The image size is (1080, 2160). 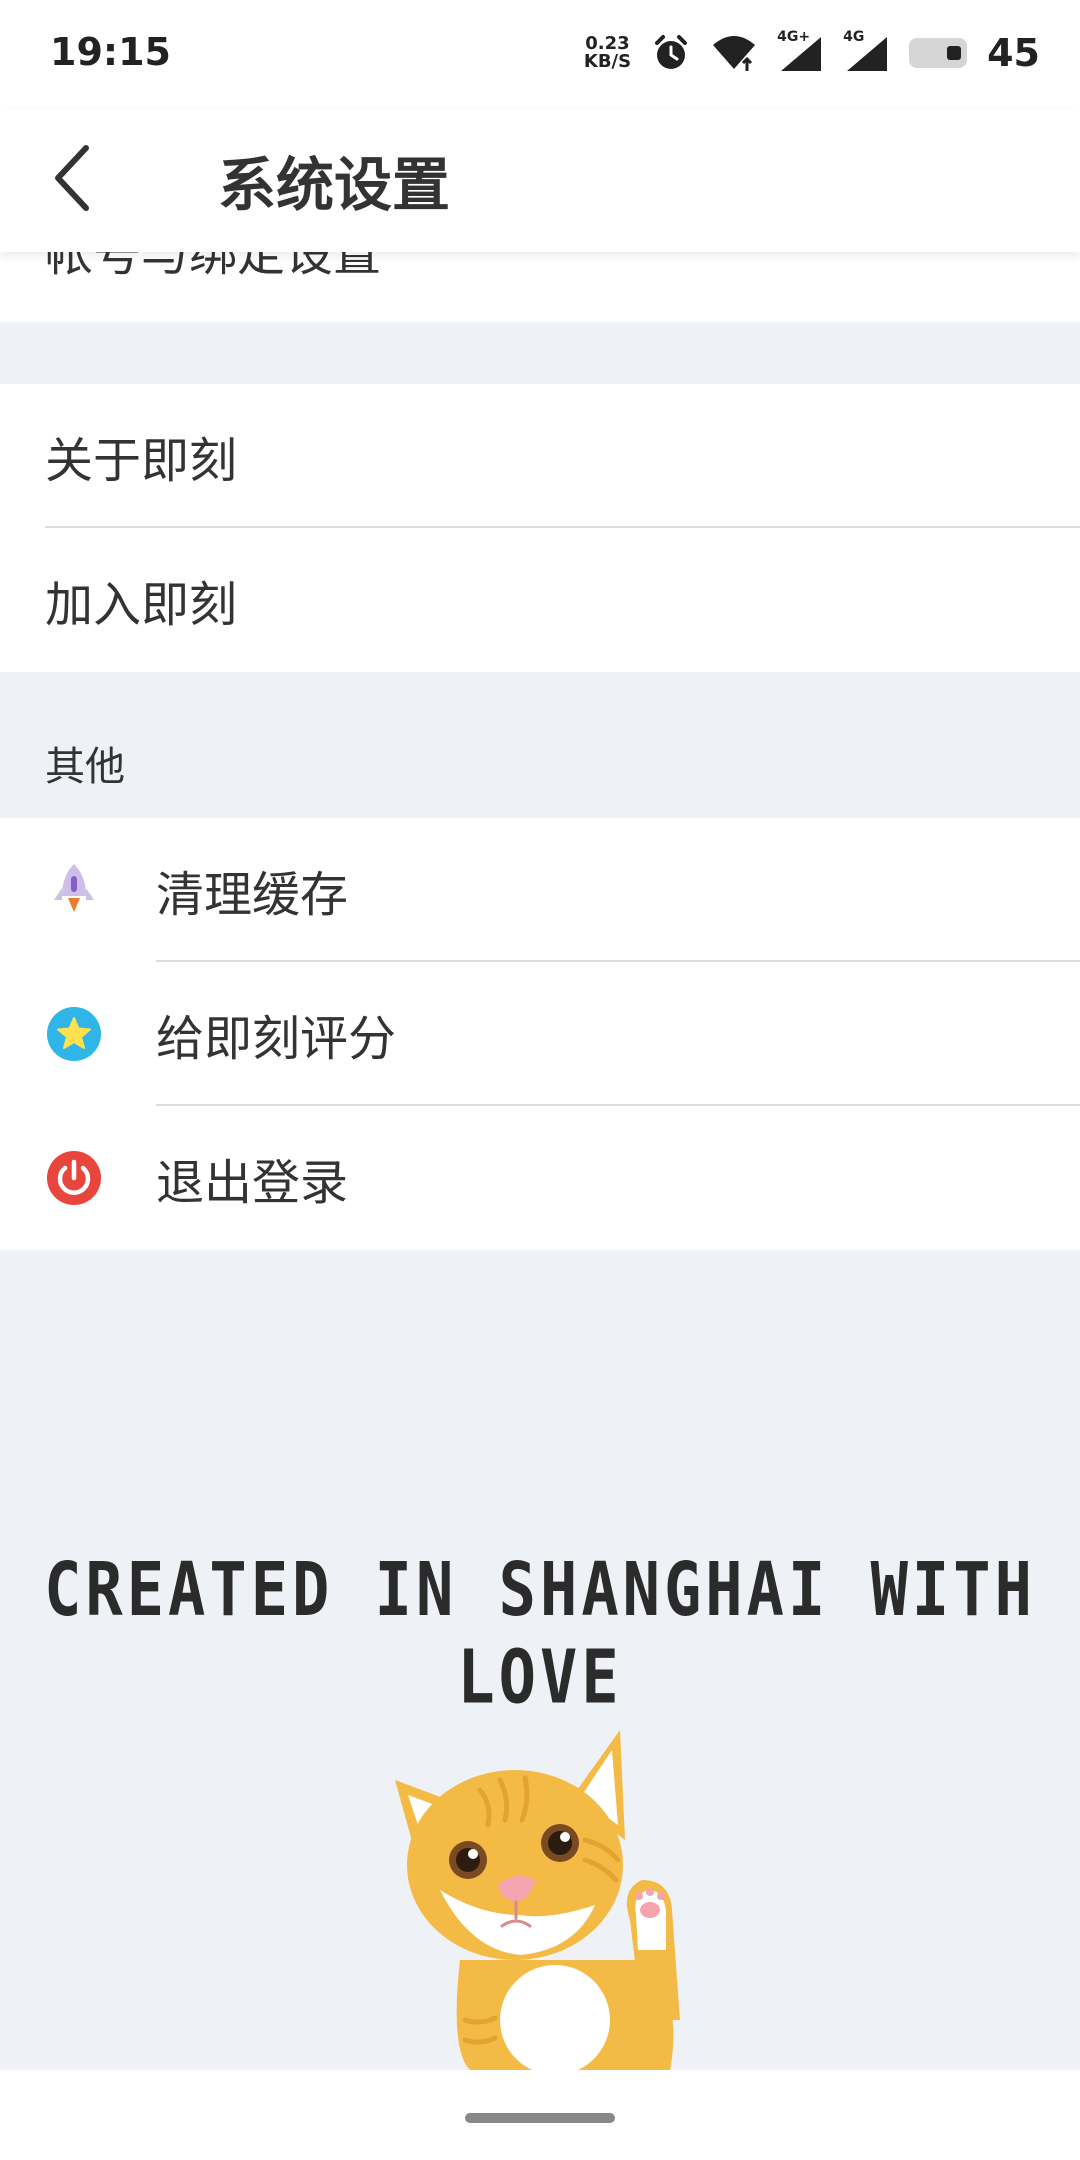 What do you see at coordinates (213, 267) in the screenshot?
I see `settings-row-label: 帐号与绑定设置` at bounding box center [213, 267].